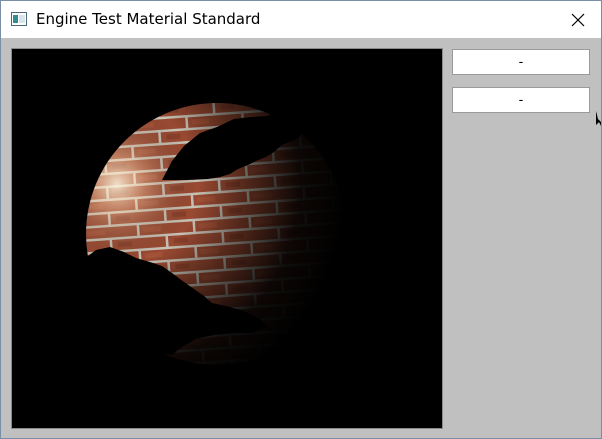 The image size is (602, 439). I want to click on mouse-cursor-icon, so click(598, 118).